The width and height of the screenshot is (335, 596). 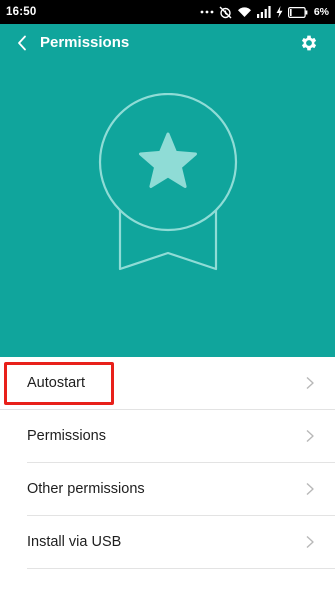 What do you see at coordinates (168, 182) in the screenshot?
I see `star-ribbon-badge-icon` at bounding box center [168, 182].